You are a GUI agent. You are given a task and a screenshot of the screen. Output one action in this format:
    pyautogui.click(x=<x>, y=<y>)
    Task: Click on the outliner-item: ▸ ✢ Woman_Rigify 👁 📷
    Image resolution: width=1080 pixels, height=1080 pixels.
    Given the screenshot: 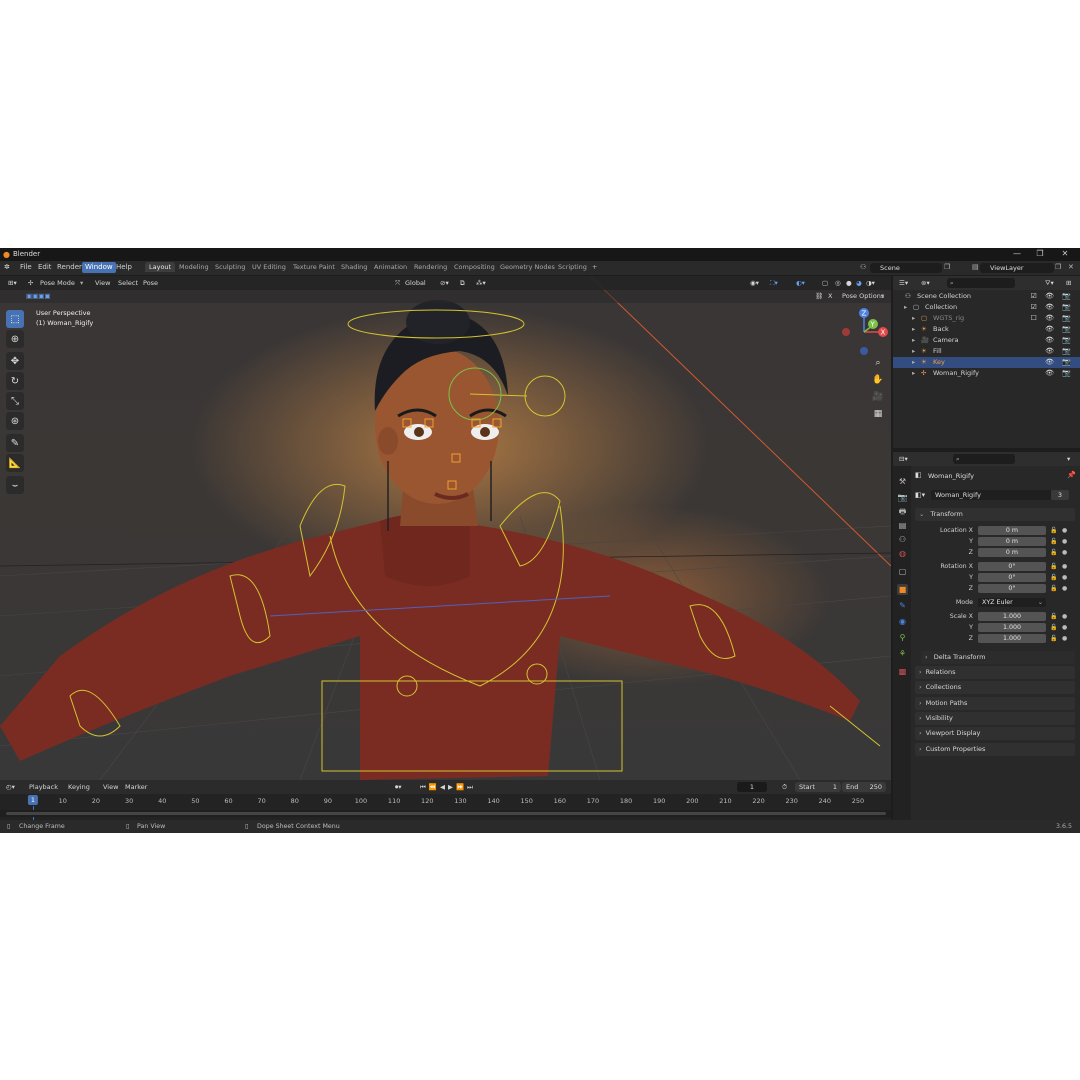 What is the action you would take?
    pyautogui.click(x=986, y=373)
    